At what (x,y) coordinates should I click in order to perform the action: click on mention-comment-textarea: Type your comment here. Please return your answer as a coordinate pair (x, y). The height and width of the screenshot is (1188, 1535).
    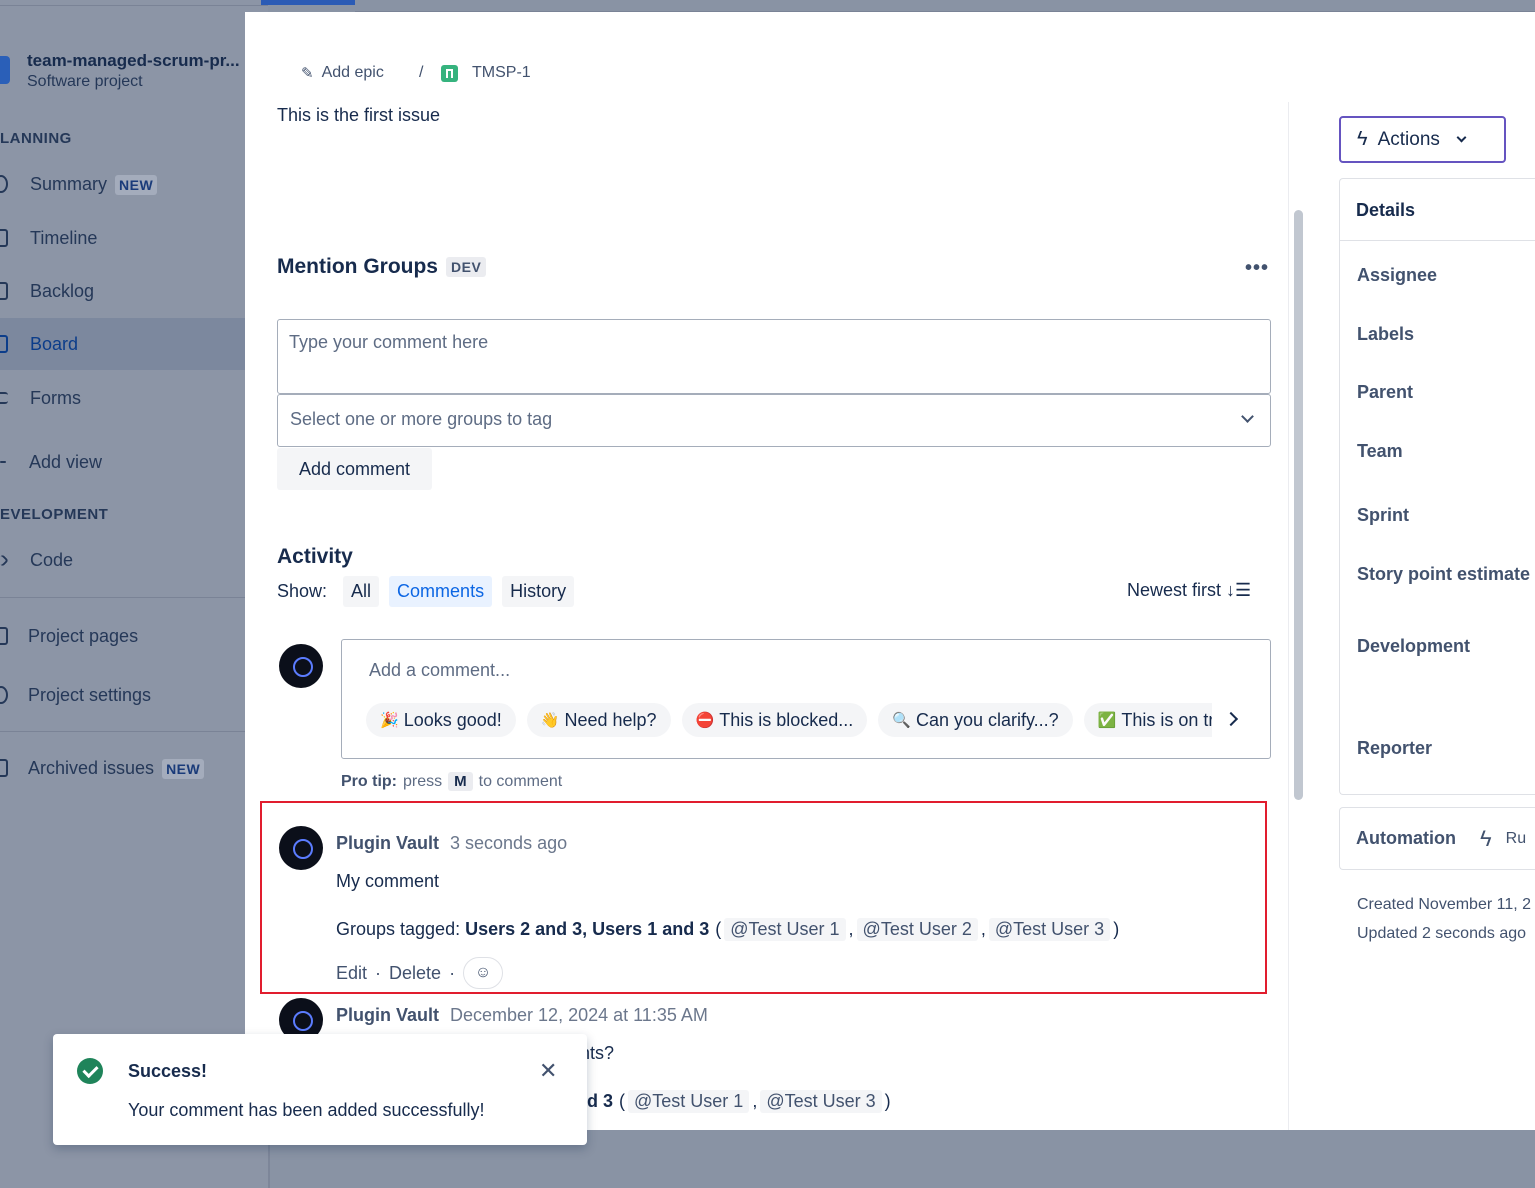
    Looking at the image, I should click on (774, 356).